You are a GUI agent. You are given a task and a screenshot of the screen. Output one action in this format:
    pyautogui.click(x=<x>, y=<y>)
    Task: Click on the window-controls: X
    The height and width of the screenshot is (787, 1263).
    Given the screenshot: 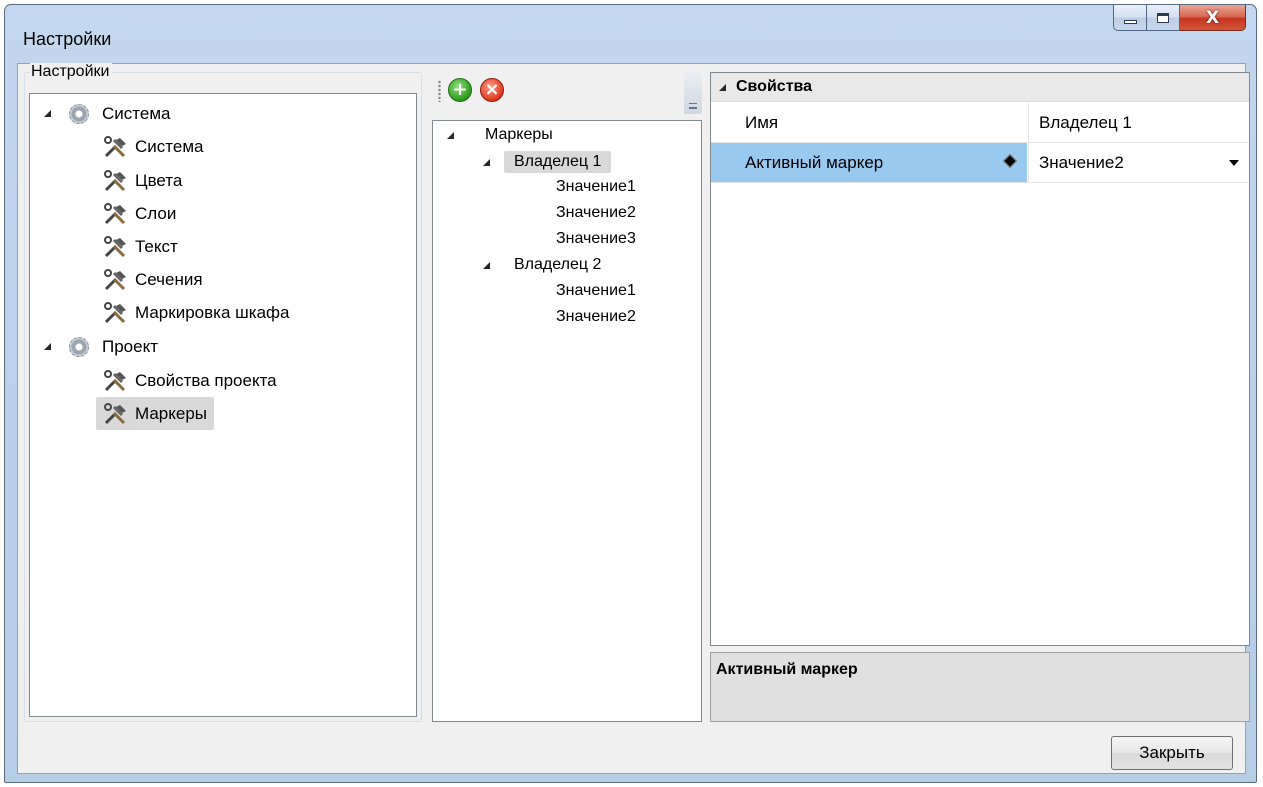 What is the action you would take?
    pyautogui.click(x=1179, y=18)
    